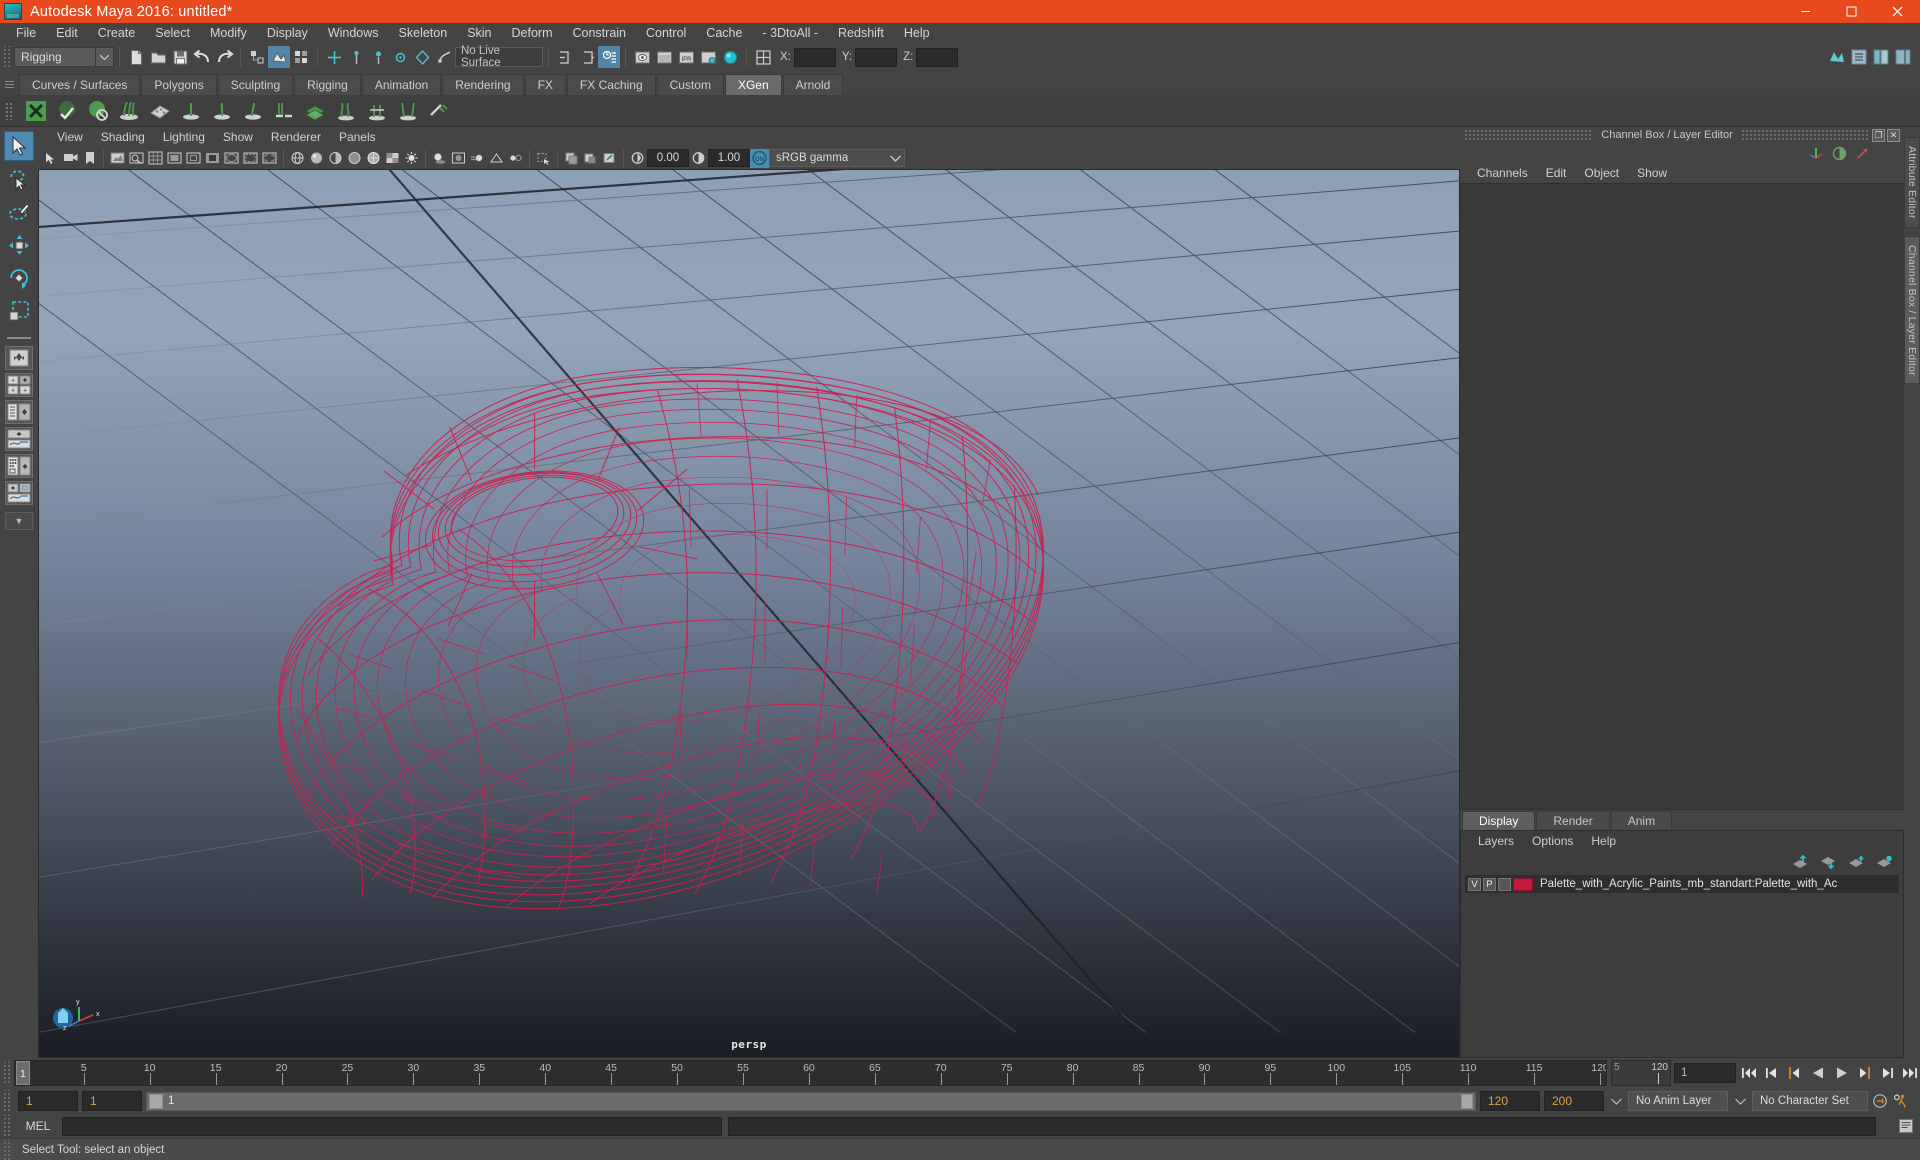  I want to click on maximize-button, so click(1851, 11).